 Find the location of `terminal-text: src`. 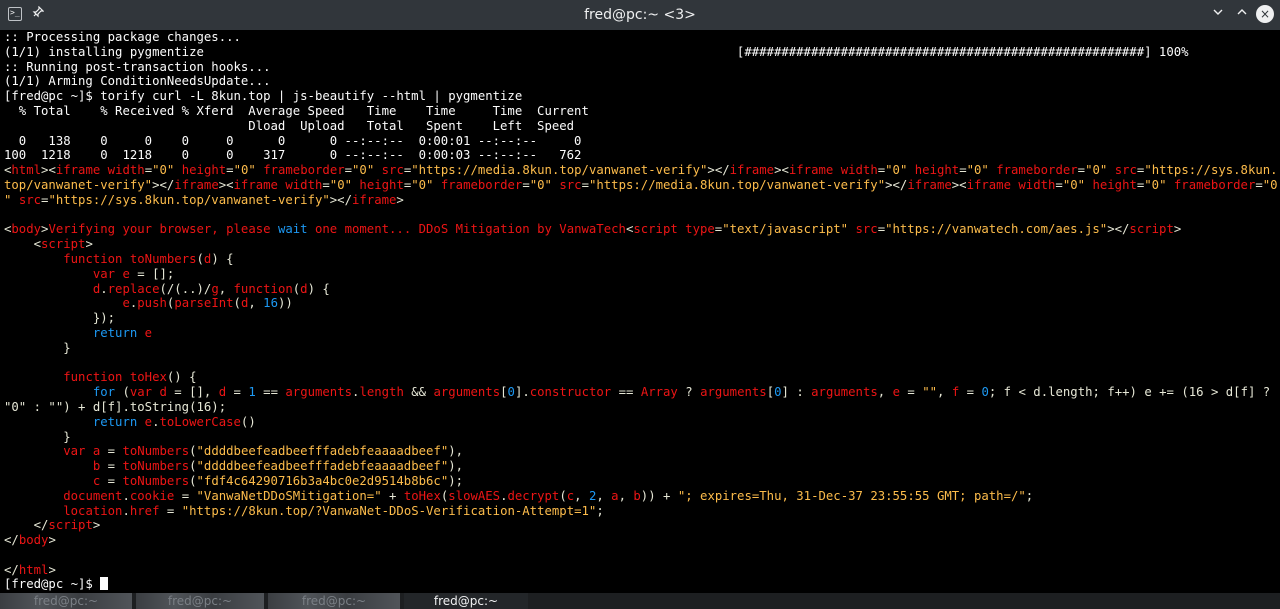

terminal-text: src is located at coordinates (570, 184).